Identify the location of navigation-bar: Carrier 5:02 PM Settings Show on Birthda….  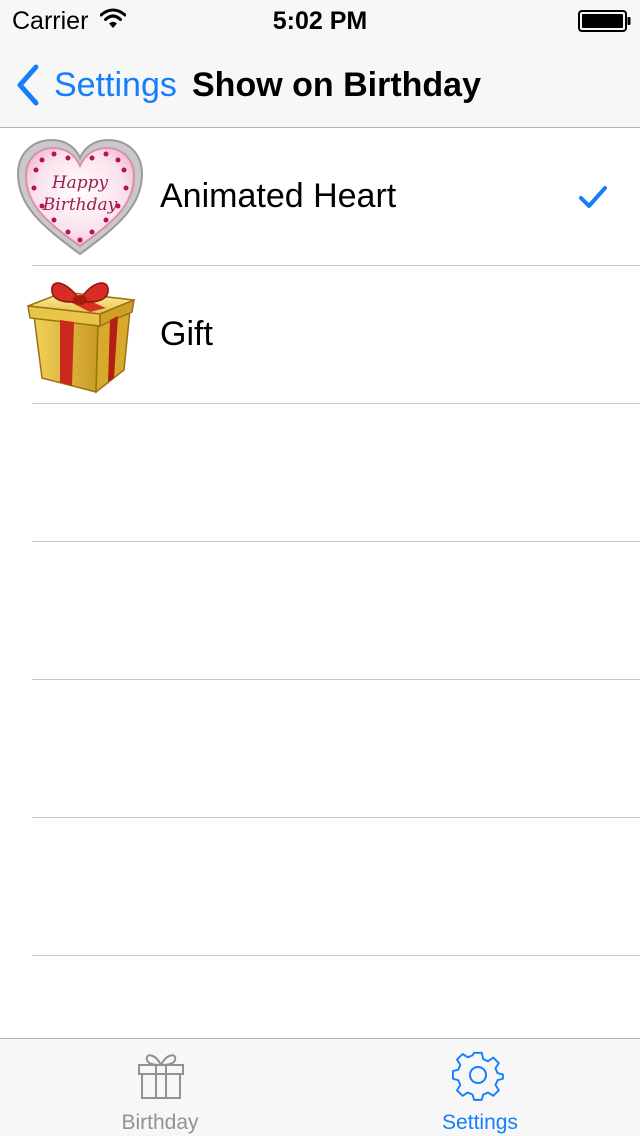
(320, 64).